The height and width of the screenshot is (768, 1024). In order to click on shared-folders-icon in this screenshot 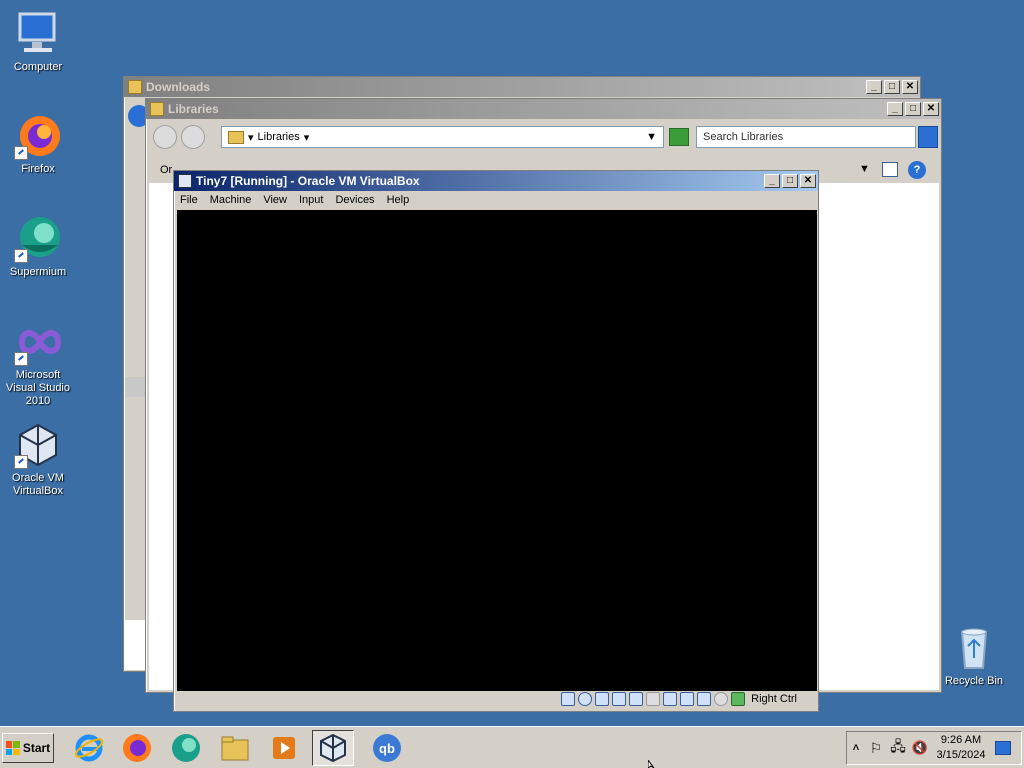, I will do `click(653, 699)`.